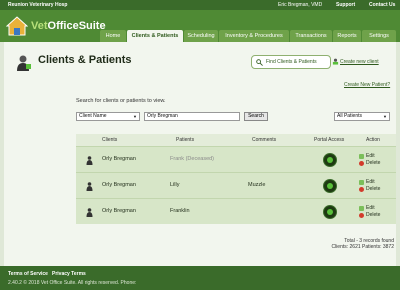 Image resolution: width=400 pixels, height=290 pixels. I want to click on add-client-icon, so click(335, 61).